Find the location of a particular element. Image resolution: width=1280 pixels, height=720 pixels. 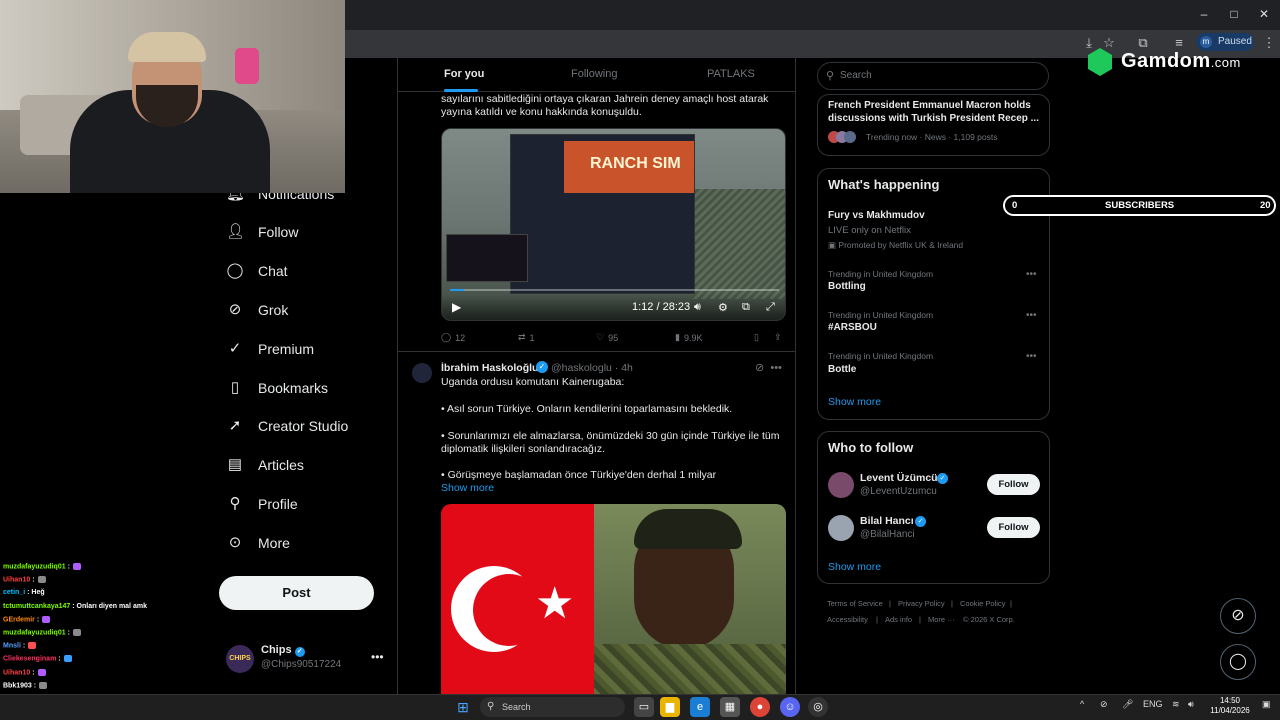

sidebar-item-follow: 👤︎ Follow is located at coordinates (262, 232).